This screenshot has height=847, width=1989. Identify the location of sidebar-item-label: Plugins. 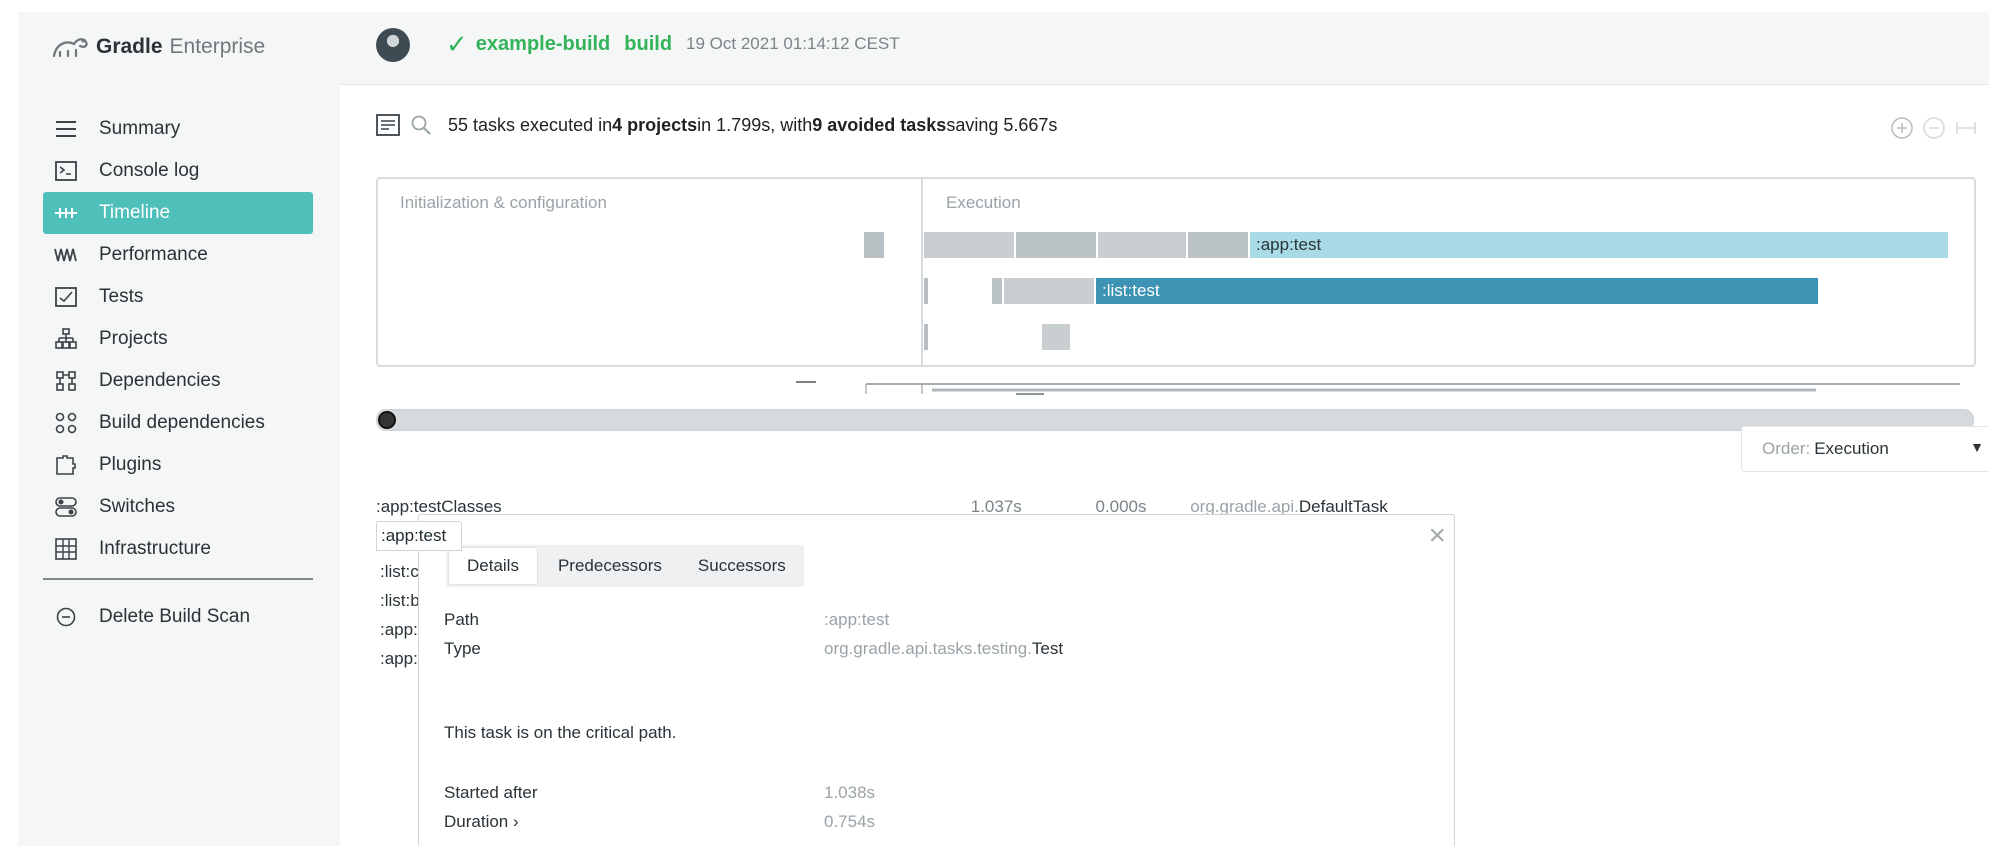
(130, 464).